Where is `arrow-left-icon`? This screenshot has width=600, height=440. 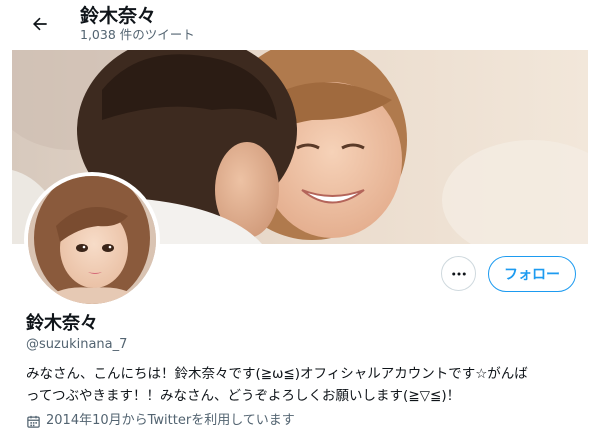
arrow-left-icon is located at coordinates (40, 24).